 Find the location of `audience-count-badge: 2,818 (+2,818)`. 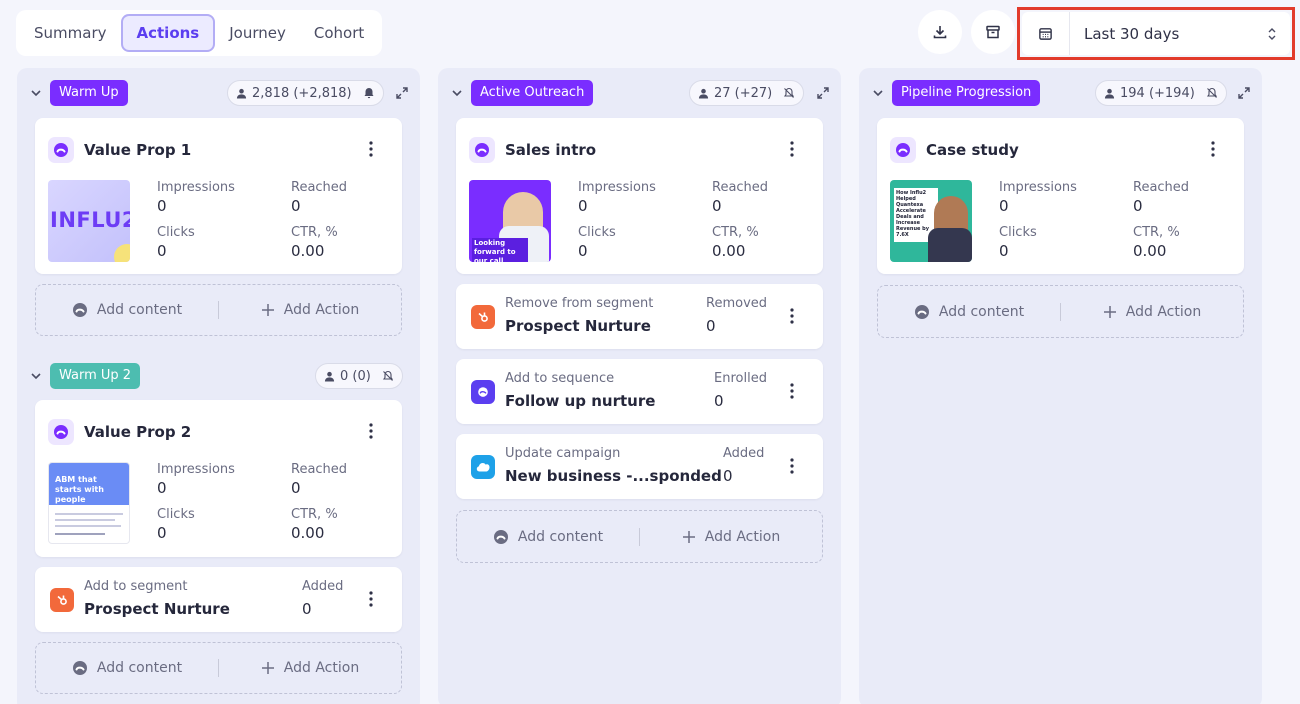

audience-count-badge: 2,818 (+2,818) is located at coordinates (305, 93).